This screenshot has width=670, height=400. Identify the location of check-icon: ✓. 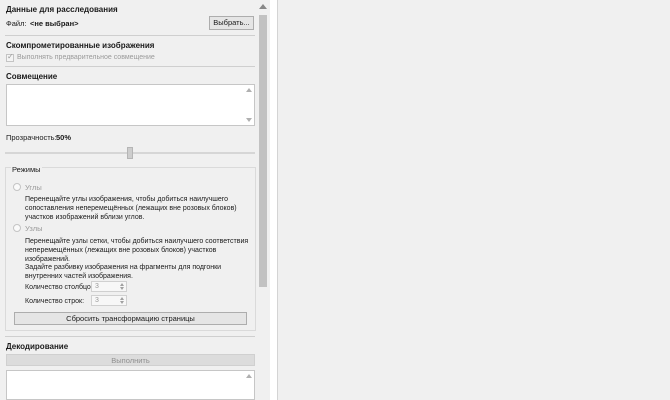
(10, 56).